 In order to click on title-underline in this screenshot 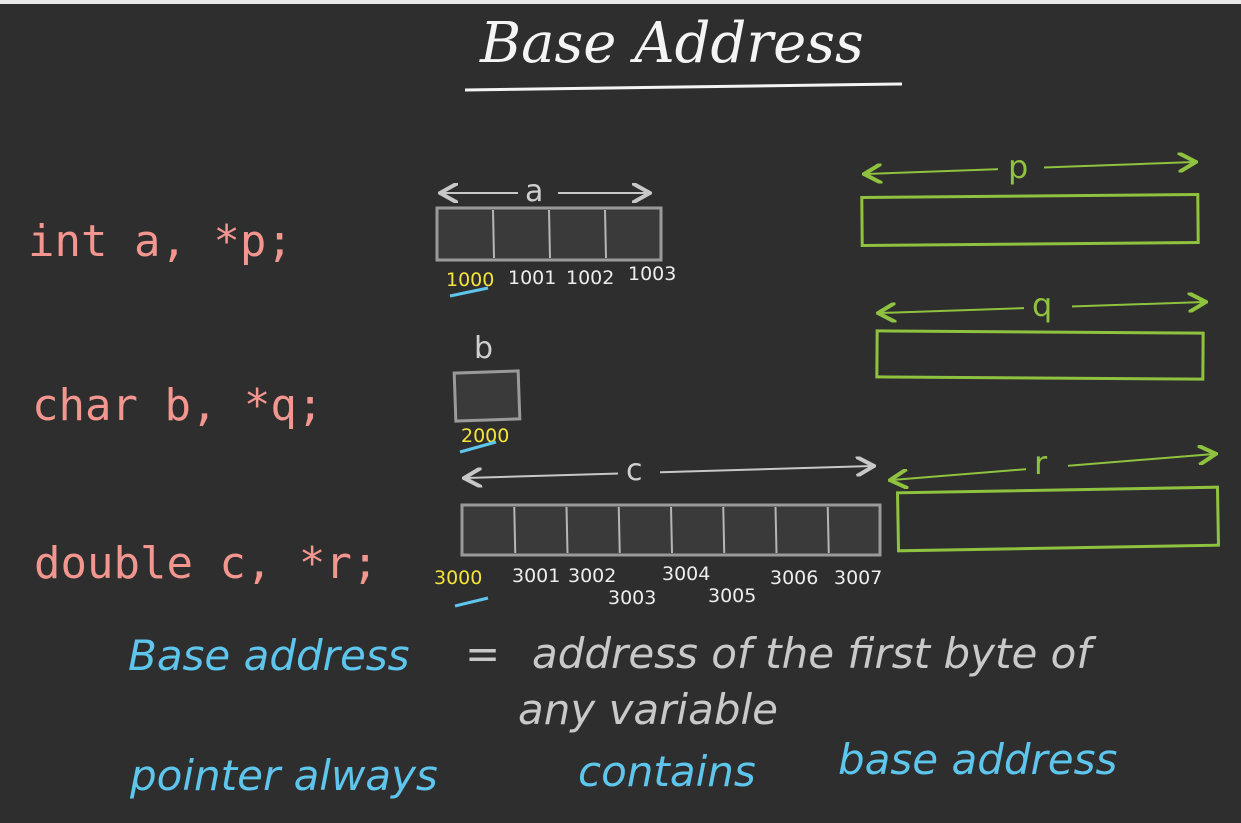, I will do `click(683, 87)`.